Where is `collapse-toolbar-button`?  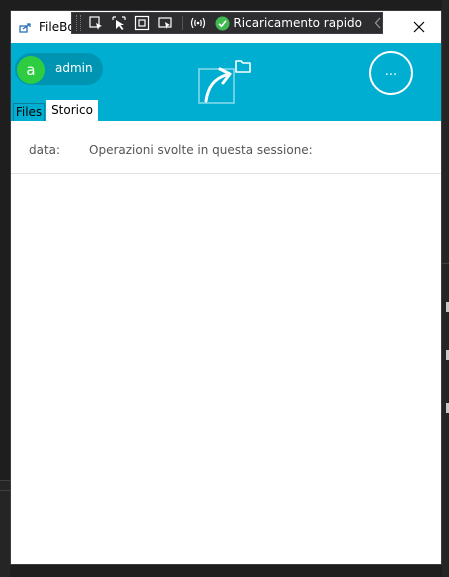 collapse-toolbar-button is located at coordinates (378, 23).